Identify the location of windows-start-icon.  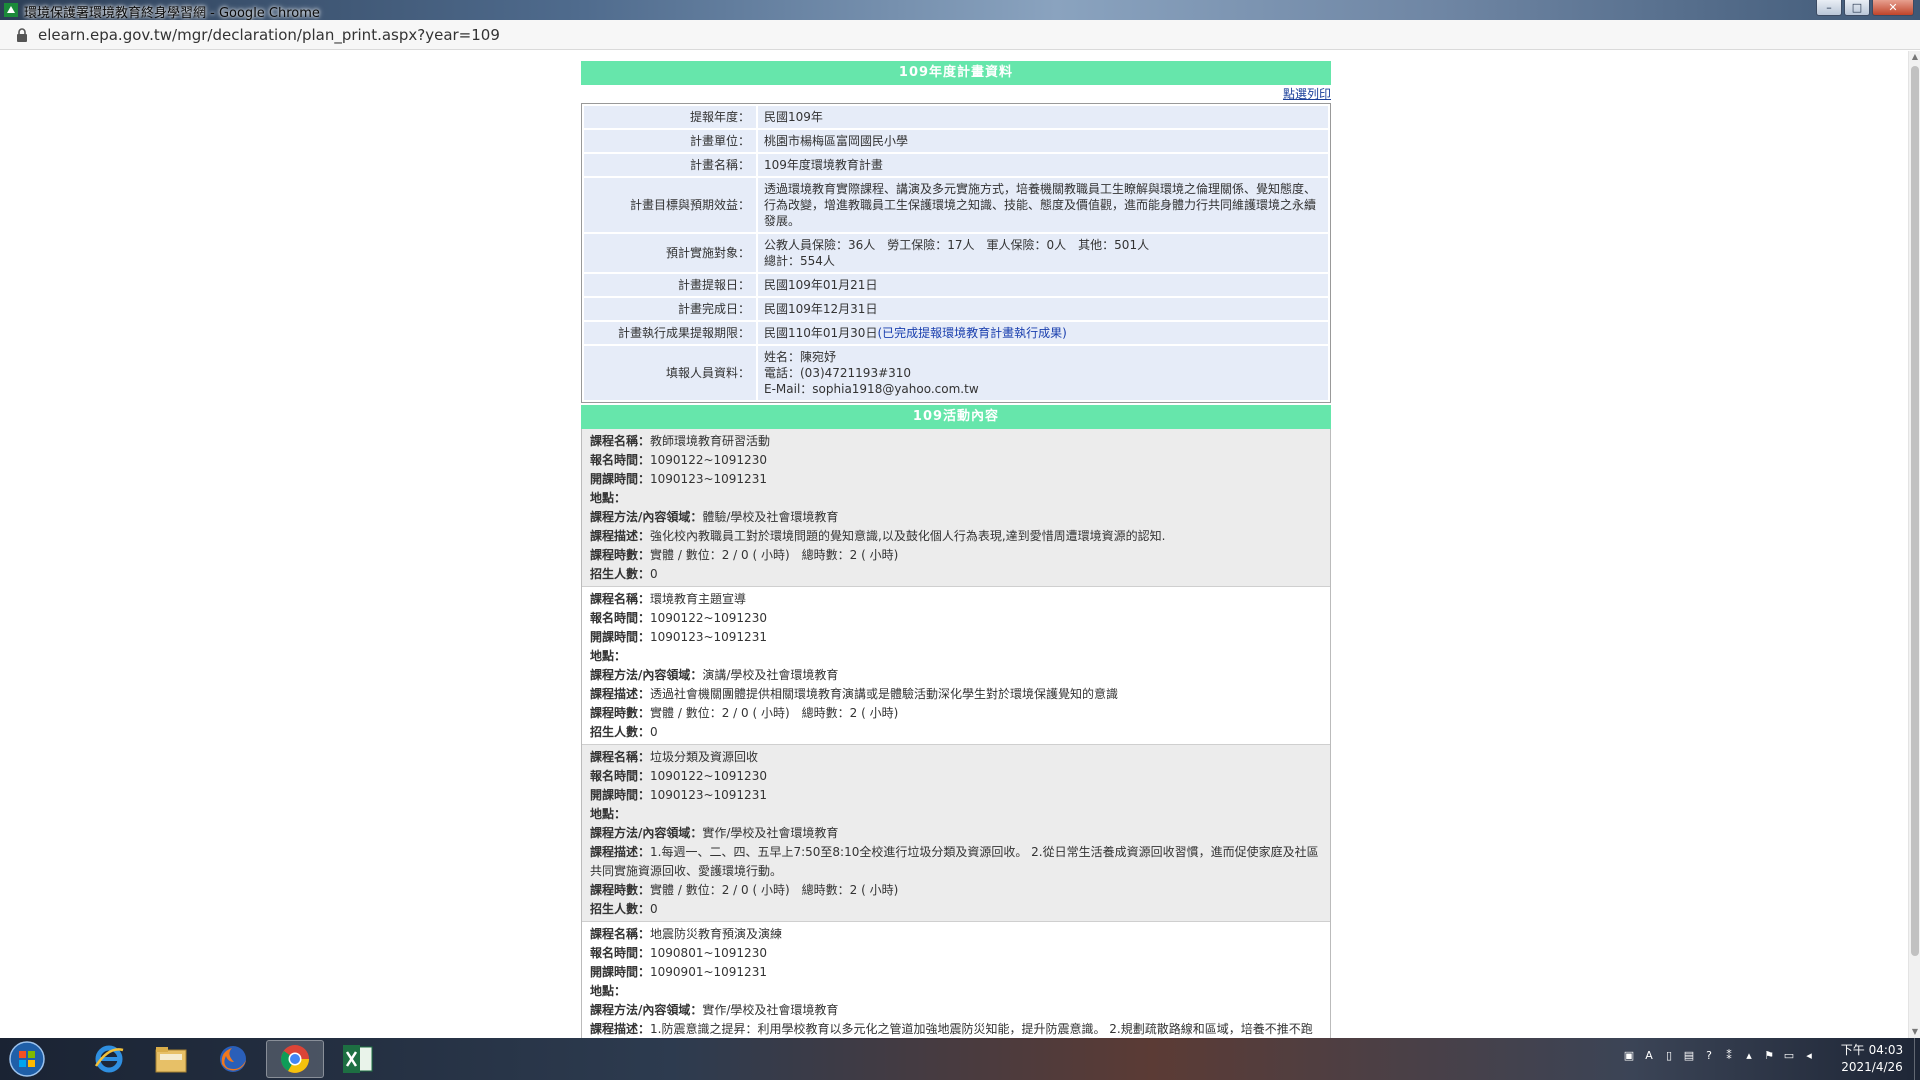
(27, 1059).